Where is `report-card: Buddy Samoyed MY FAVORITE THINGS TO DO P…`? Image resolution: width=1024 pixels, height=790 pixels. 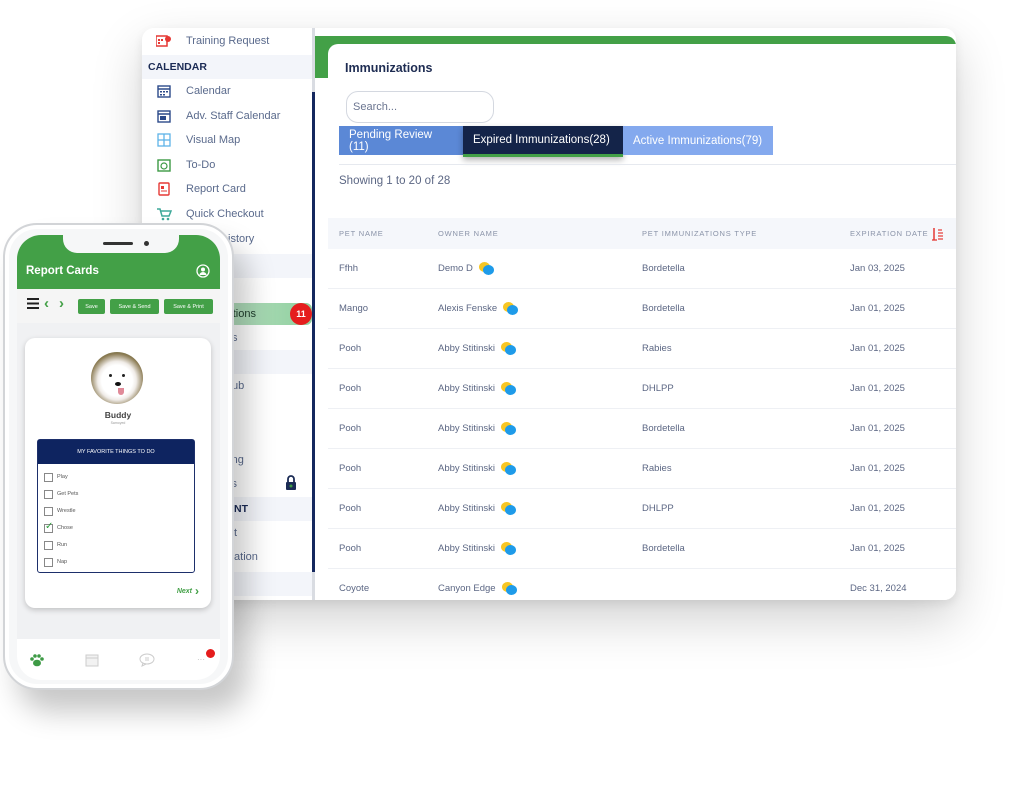 report-card: Buddy Samoyed MY FAVORITE THINGS TO DO P… is located at coordinates (118, 473).